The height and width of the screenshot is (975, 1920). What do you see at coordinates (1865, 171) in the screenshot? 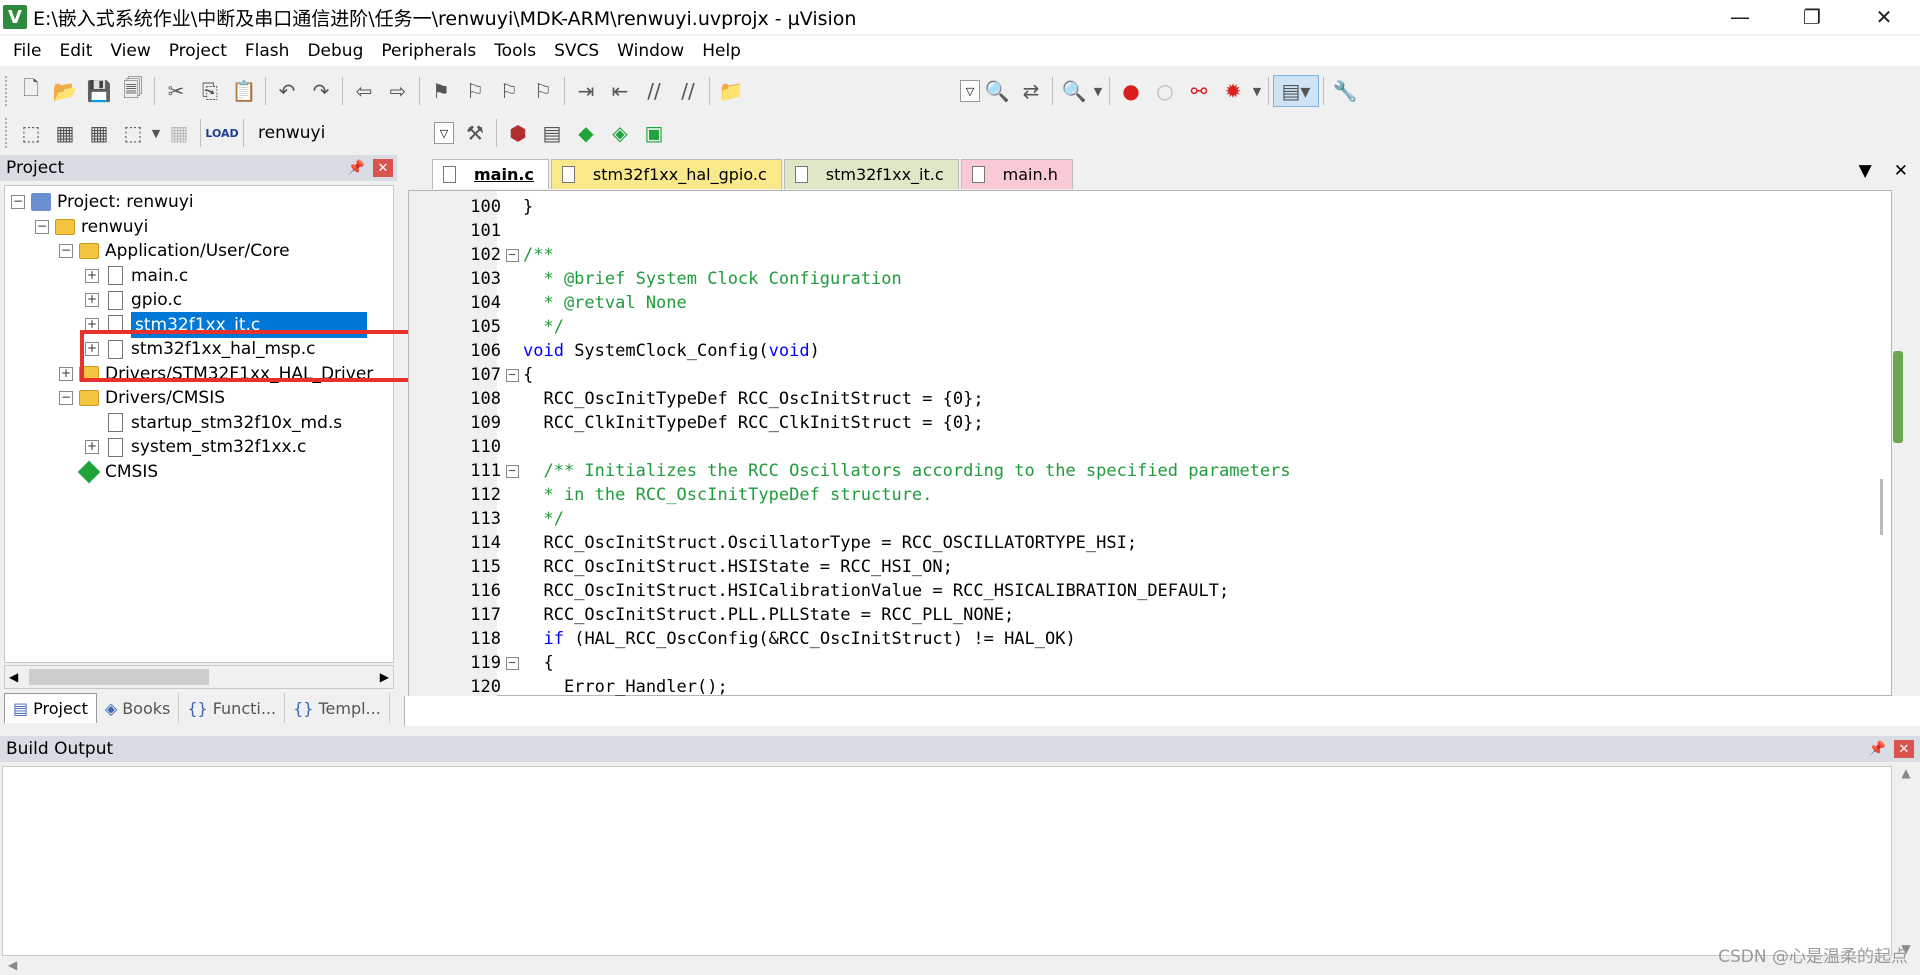
I see `tab-list-dropdown-icon: ▼` at bounding box center [1865, 171].